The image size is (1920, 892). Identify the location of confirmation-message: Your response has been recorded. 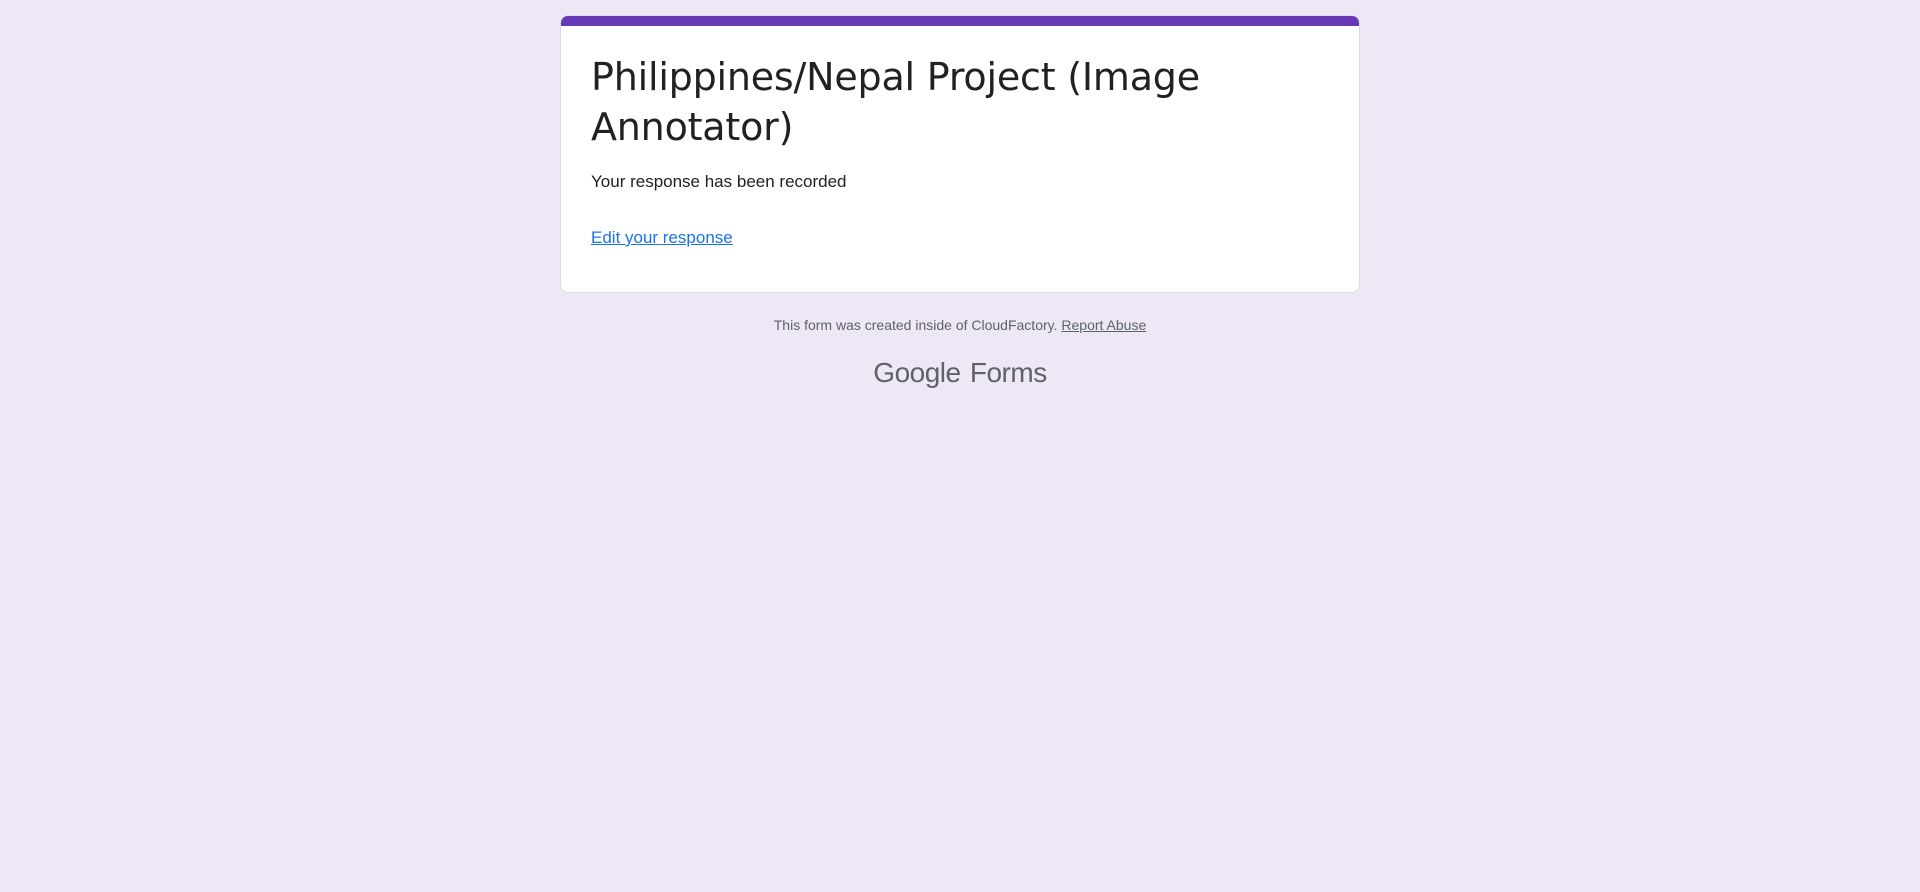
(719, 181).